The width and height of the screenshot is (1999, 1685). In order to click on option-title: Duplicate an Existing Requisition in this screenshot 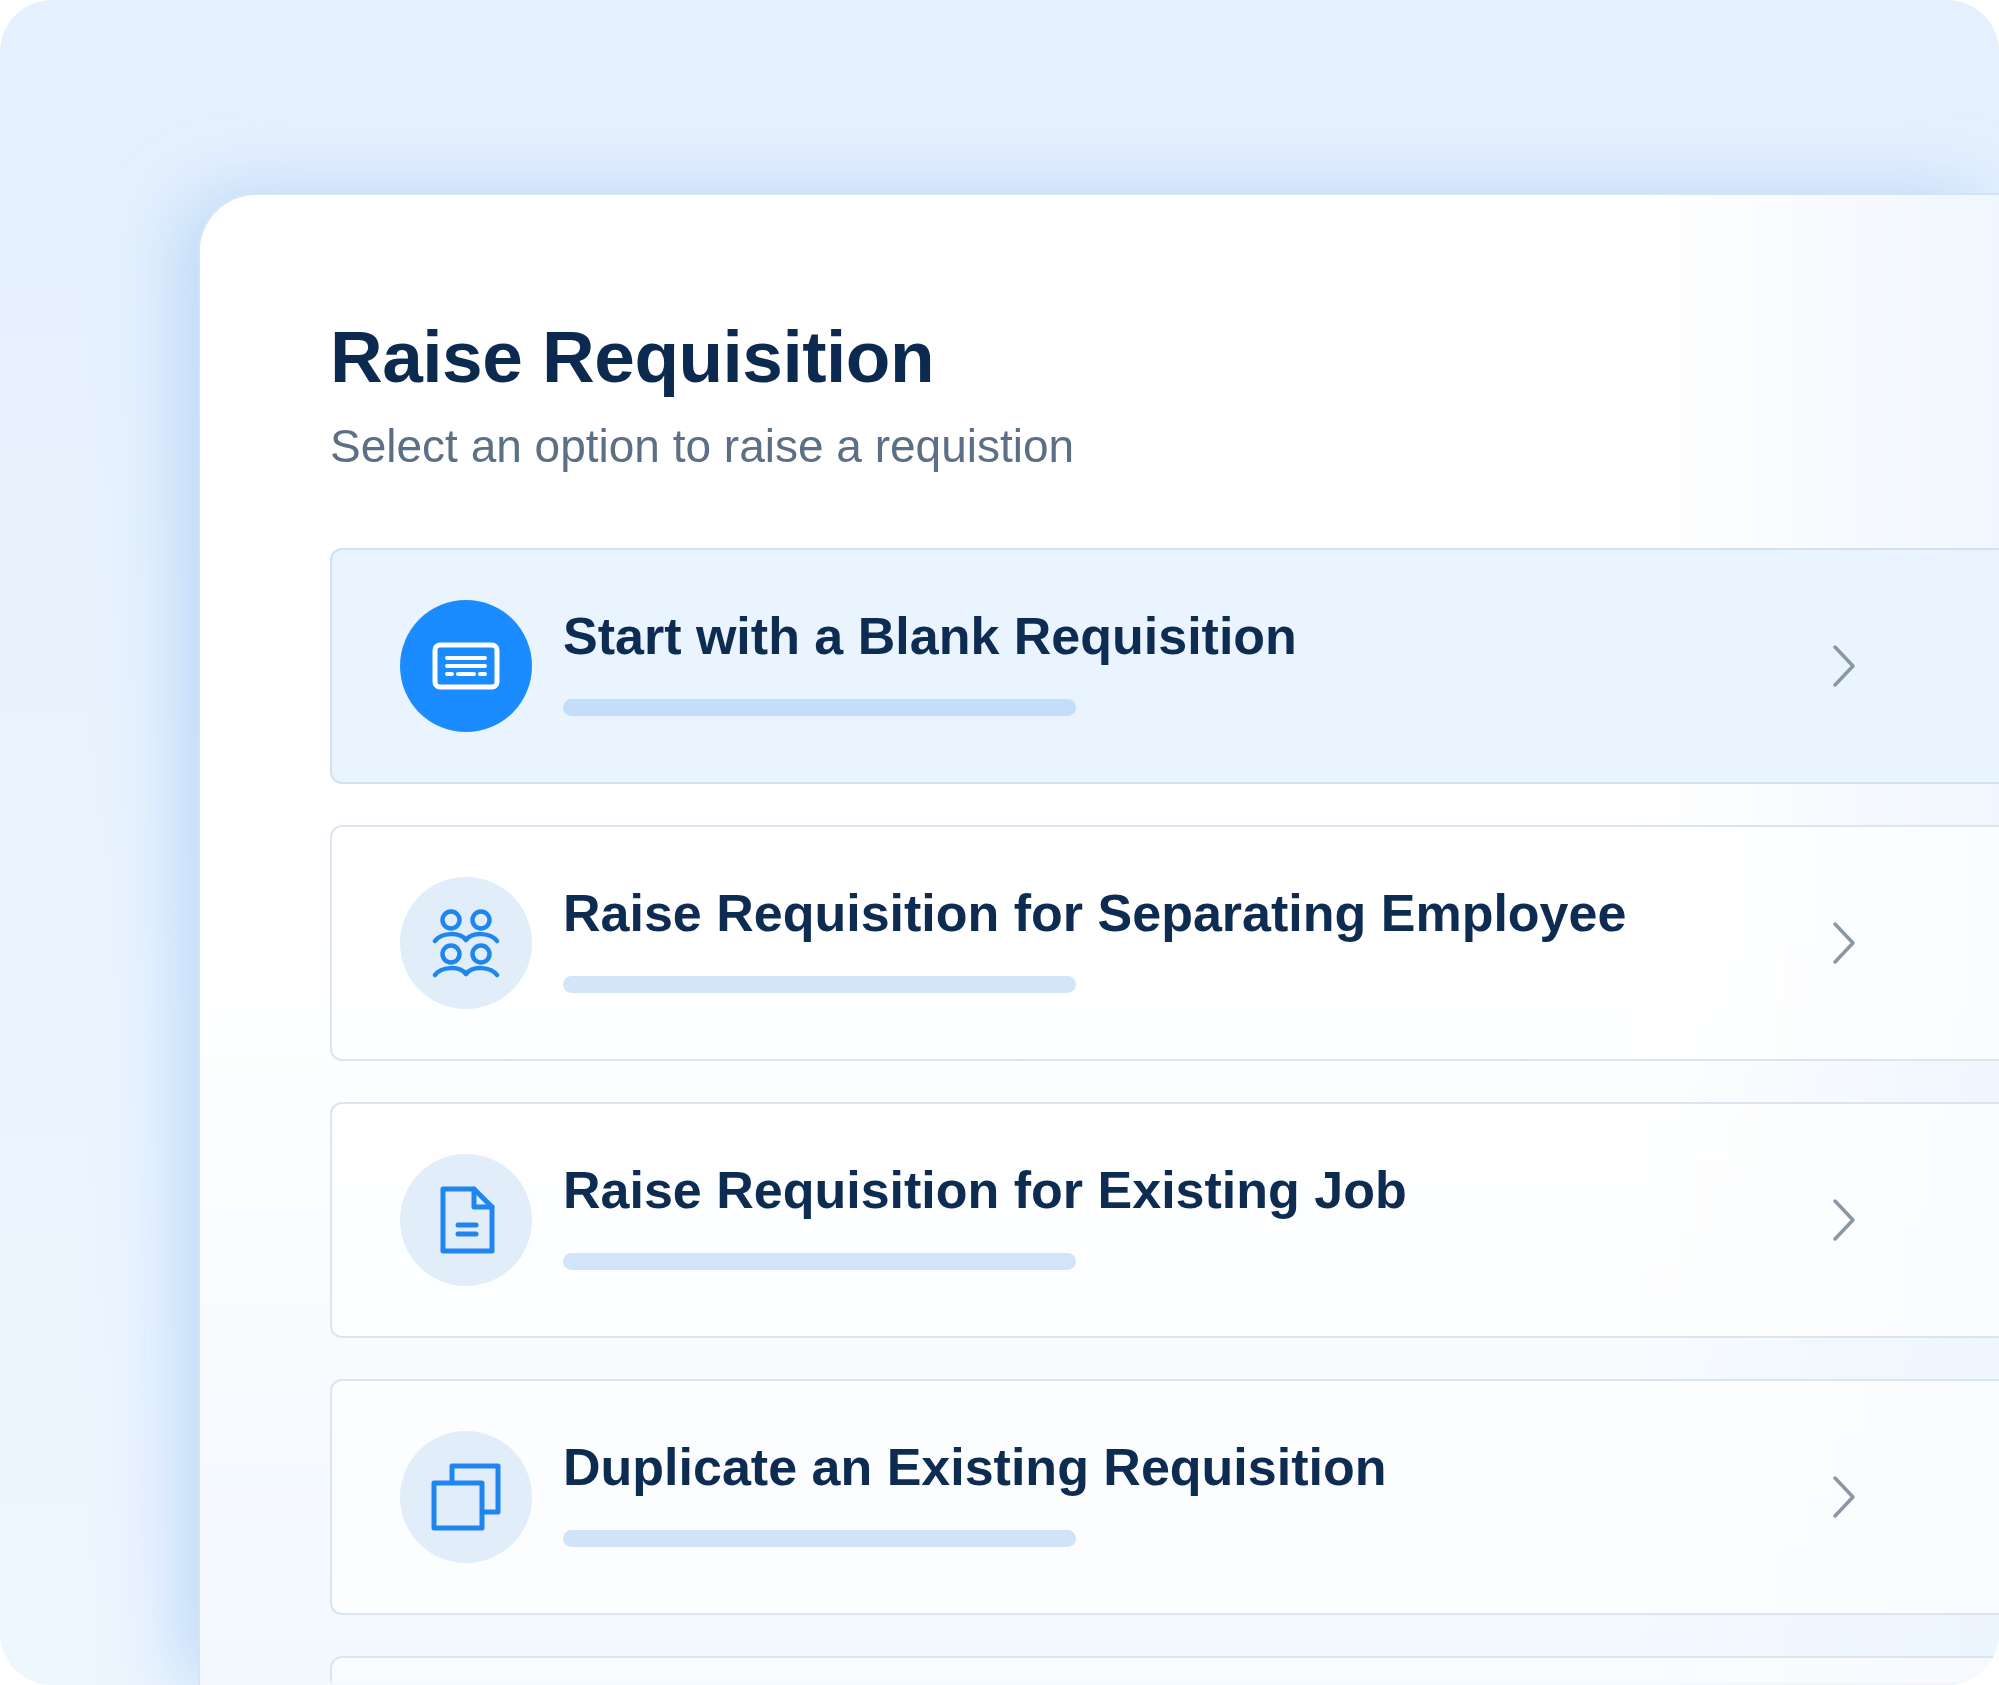, I will do `click(975, 1467)`.